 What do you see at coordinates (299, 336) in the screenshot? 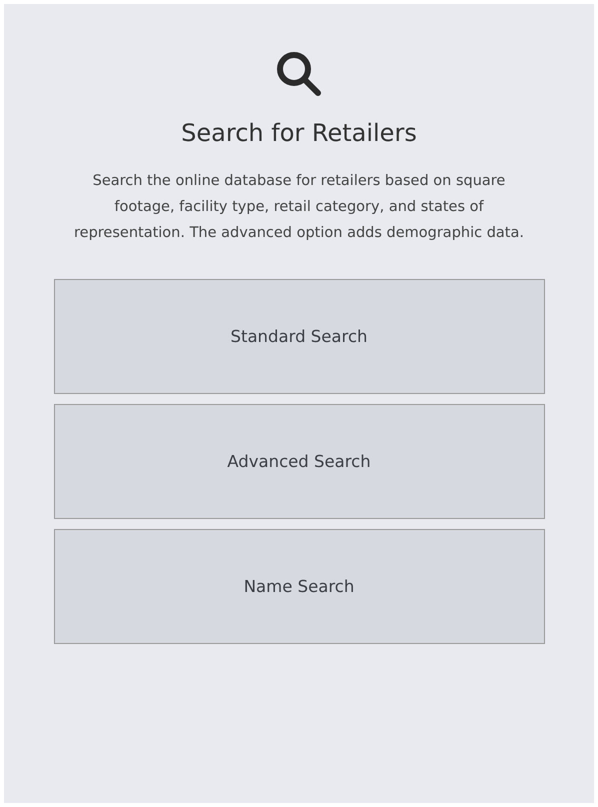
I see `search-option-button: Standard Search` at bounding box center [299, 336].